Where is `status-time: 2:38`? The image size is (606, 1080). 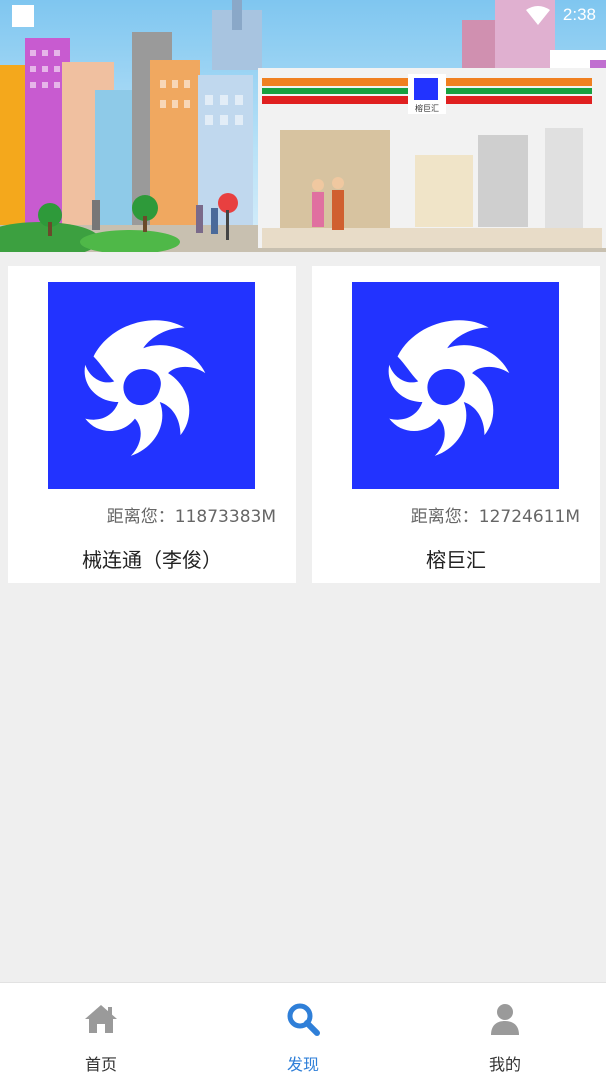
status-time: 2:38 is located at coordinates (579, 14).